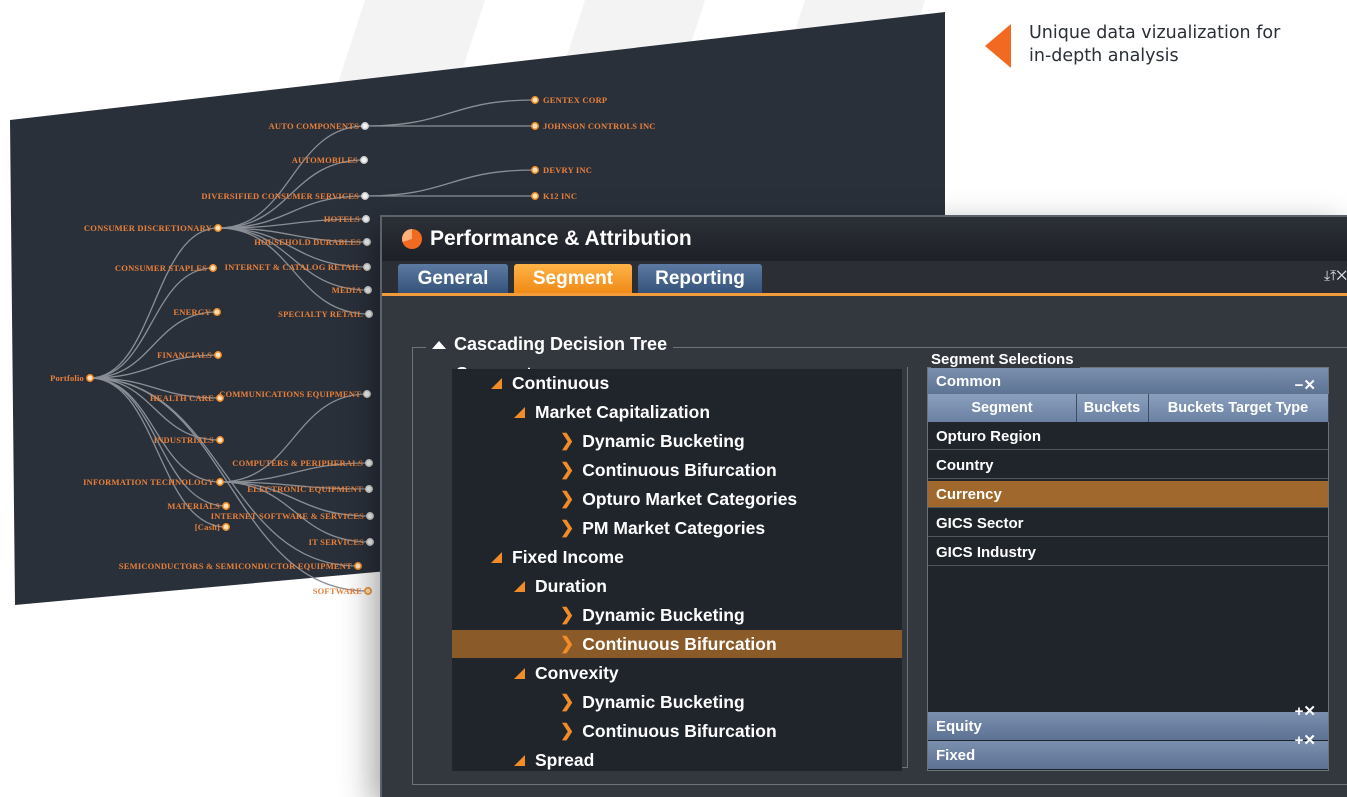  I want to click on equity-add-close-icon: +✕, so click(1305, 711).